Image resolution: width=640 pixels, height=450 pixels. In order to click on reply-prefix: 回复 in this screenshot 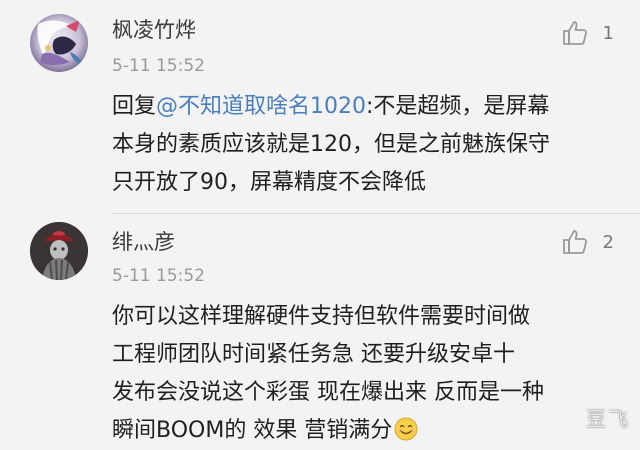, I will do `click(134, 106)`.